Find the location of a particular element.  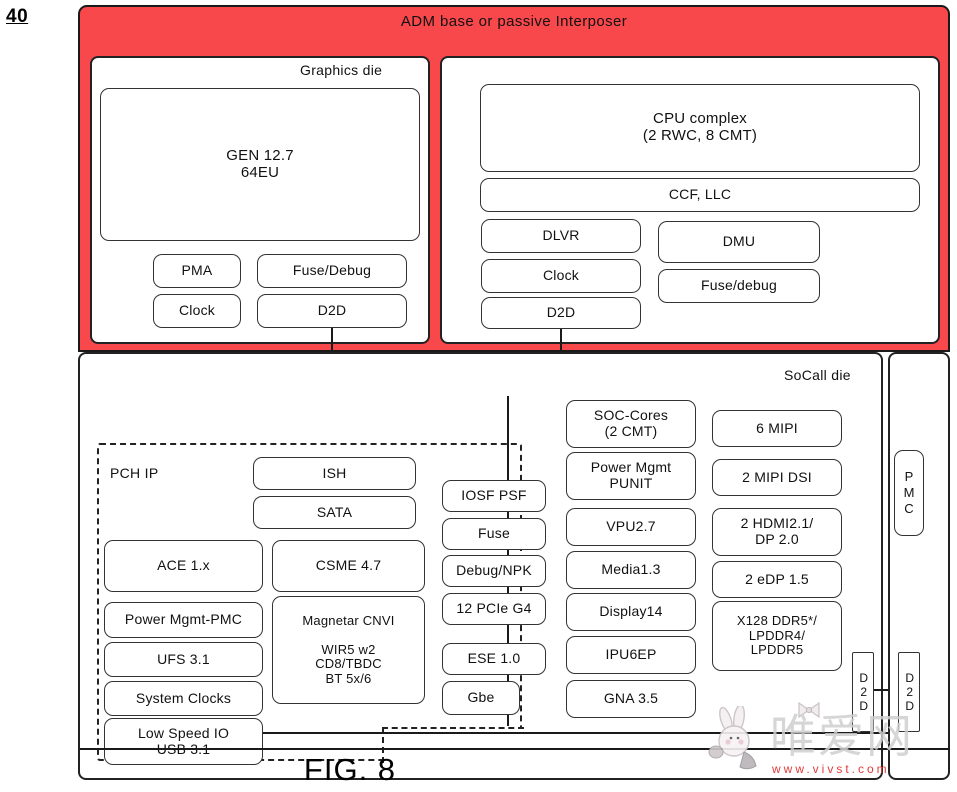

watermark-url: www.vivst.com is located at coordinates (831, 769).